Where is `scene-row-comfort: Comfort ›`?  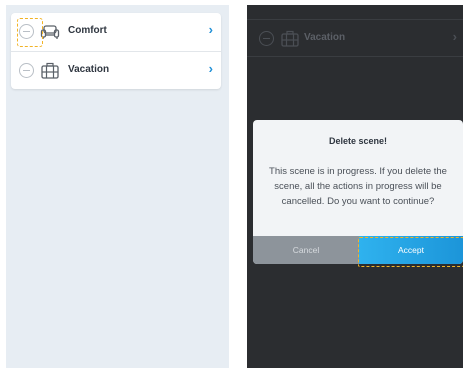 scene-row-comfort: Comfort › is located at coordinates (116, 32).